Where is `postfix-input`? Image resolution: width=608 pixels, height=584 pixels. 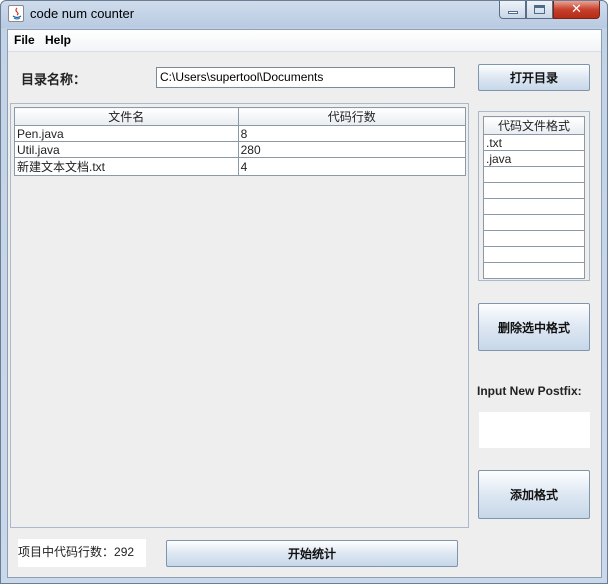 postfix-input is located at coordinates (534, 430).